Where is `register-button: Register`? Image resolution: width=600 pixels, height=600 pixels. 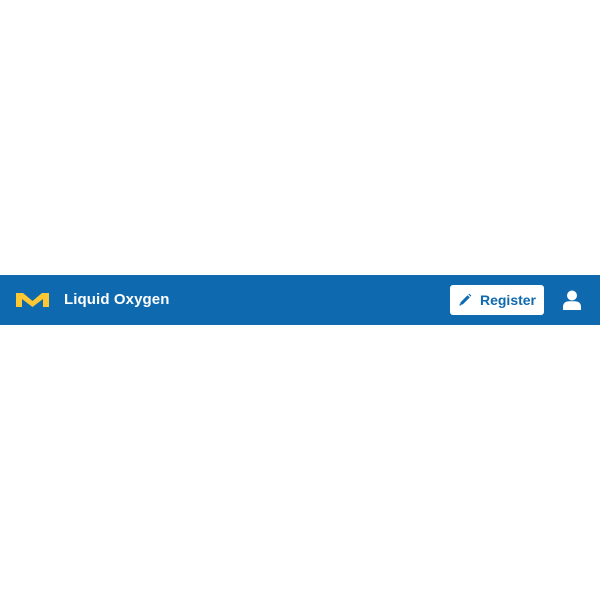 register-button: Register is located at coordinates (497, 300).